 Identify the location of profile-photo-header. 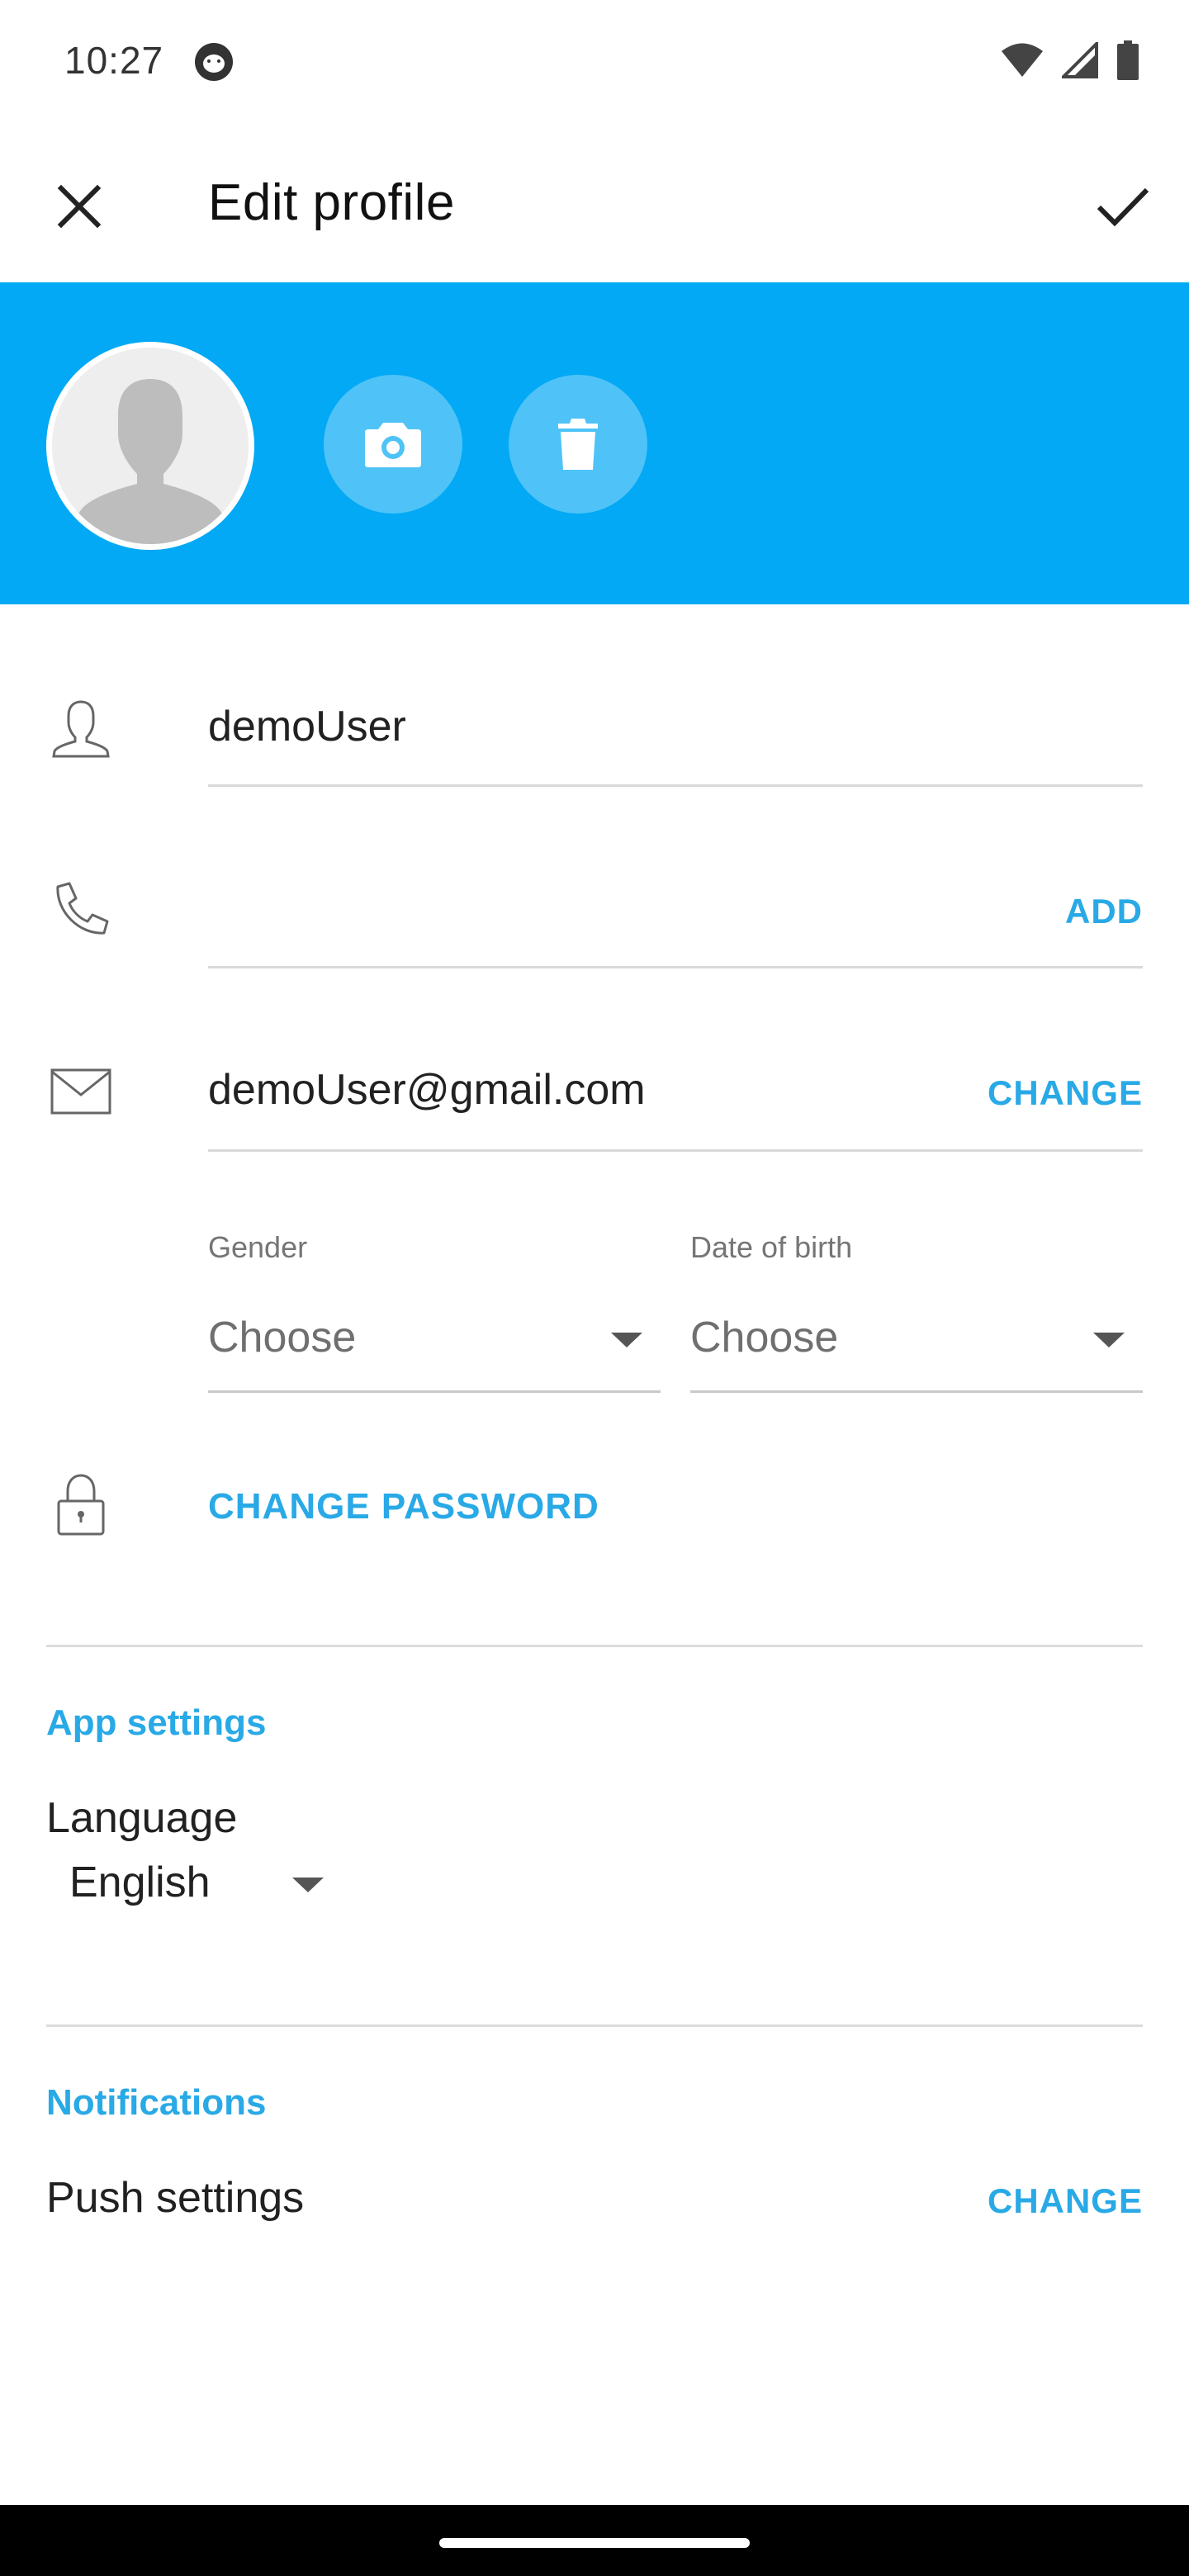
(594, 443).